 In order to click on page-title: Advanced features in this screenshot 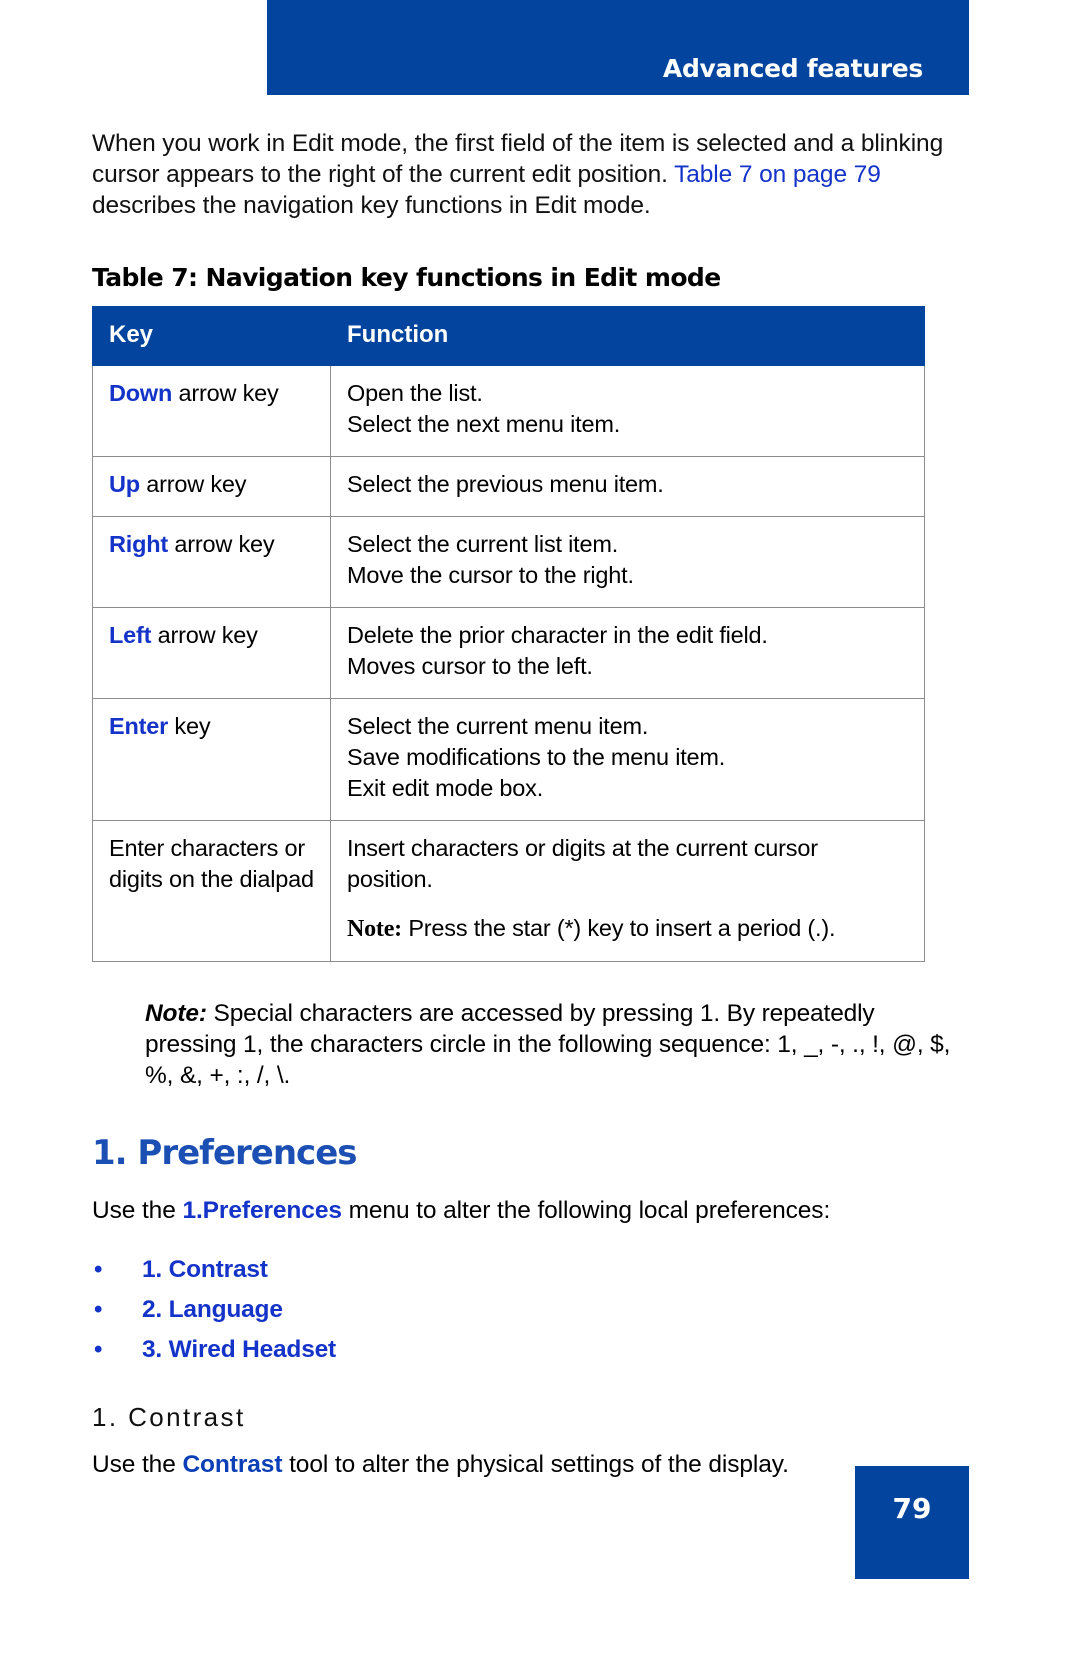, I will do `click(792, 68)`.